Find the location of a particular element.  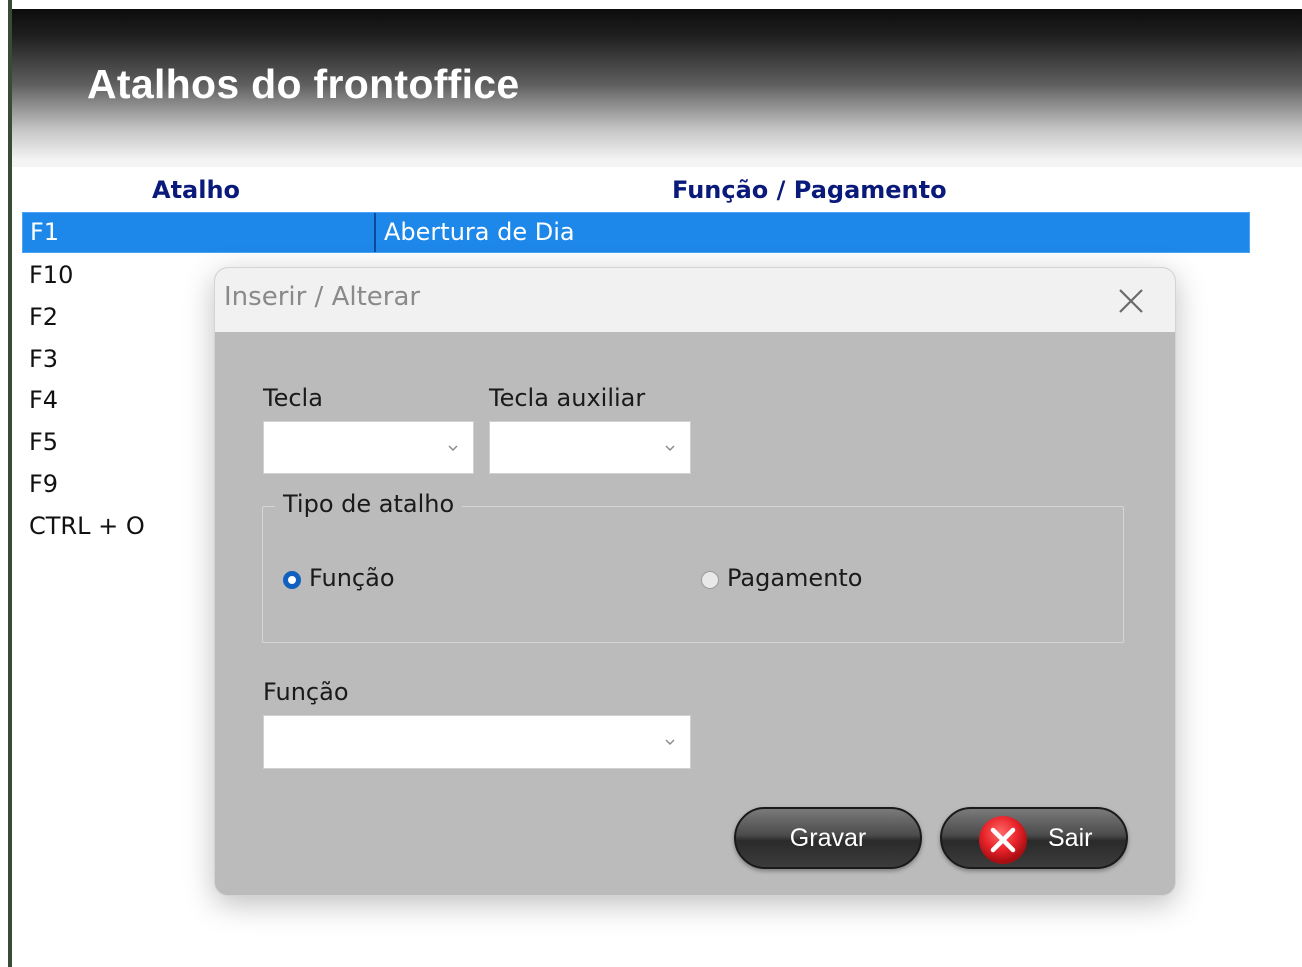

tecla-select is located at coordinates (368, 447).